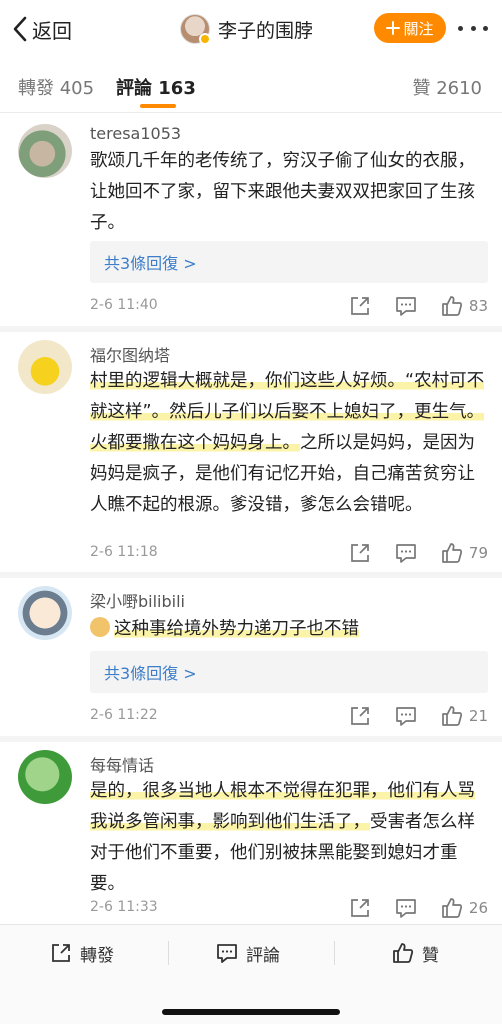  I want to click on tab-comments: 評論 163, so click(156, 87).